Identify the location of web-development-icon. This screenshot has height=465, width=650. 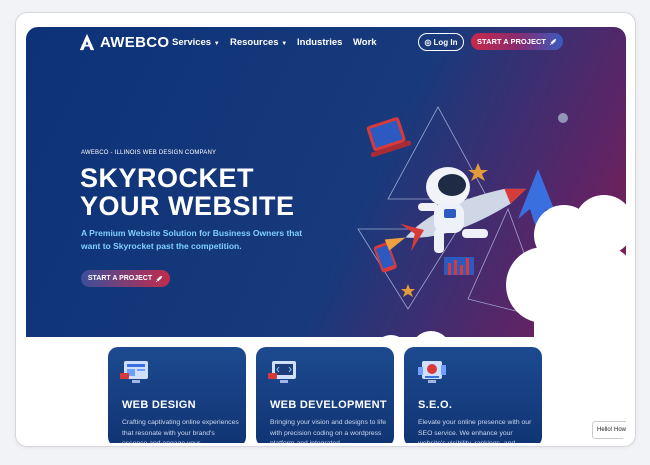
(282, 372).